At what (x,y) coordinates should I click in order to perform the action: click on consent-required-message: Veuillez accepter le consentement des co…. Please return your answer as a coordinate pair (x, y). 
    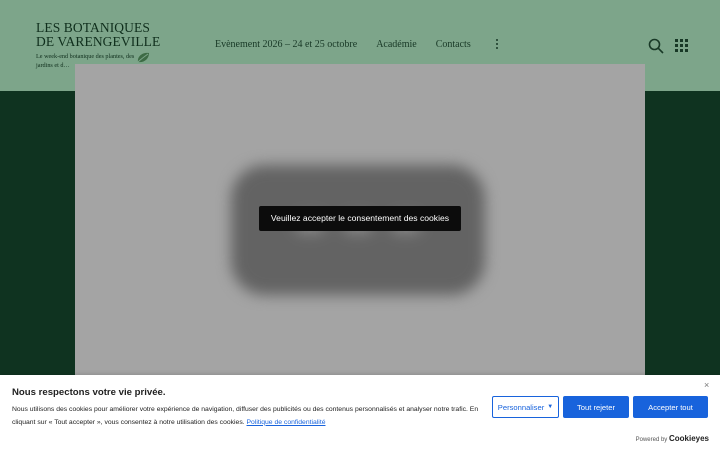
    Looking at the image, I should click on (360, 218).